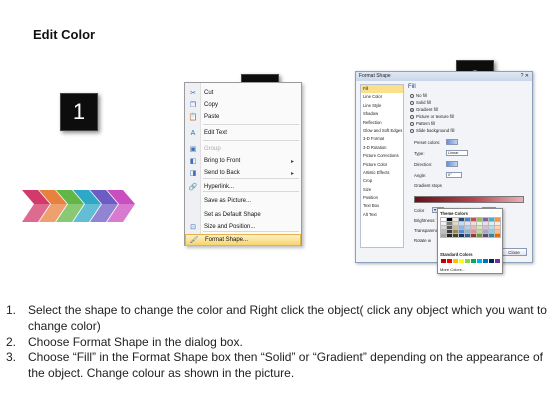 This screenshot has width=560, height=420. What do you see at coordinates (382, 156) in the screenshot?
I see `category-item: Picture Corrections` at bounding box center [382, 156].